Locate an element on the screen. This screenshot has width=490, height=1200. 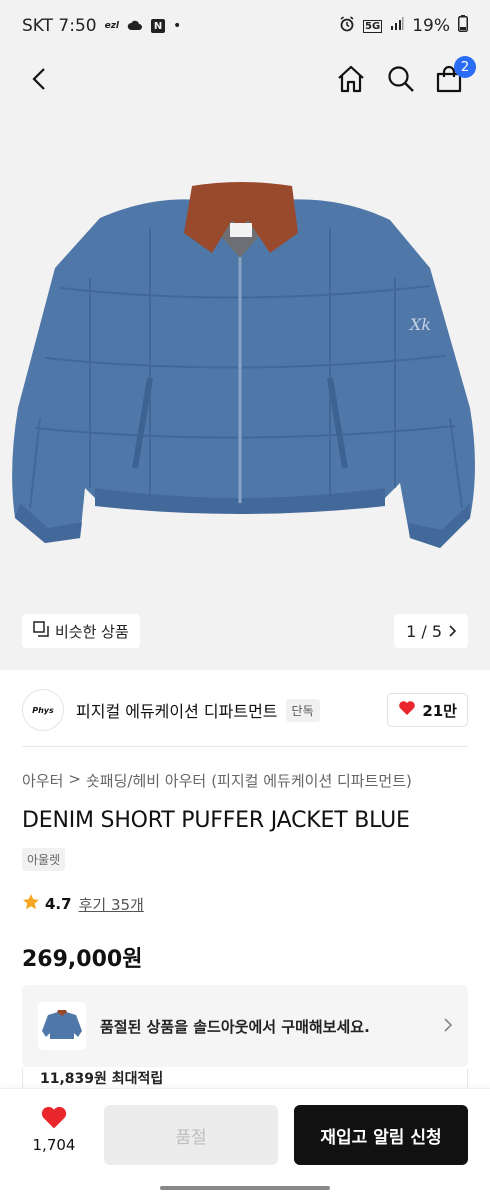
pager-text: 1 / 5 is located at coordinates (424, 631).